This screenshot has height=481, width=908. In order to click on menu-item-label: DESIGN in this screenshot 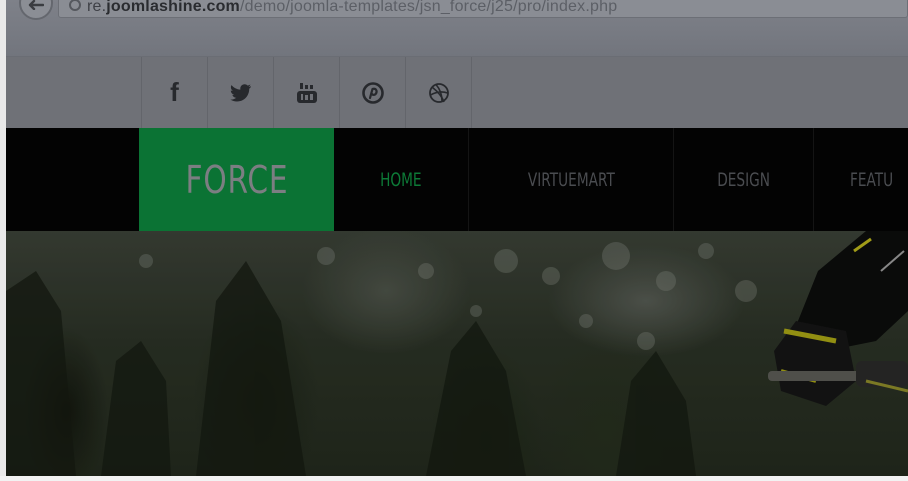, I will do `click(743, 179)`.